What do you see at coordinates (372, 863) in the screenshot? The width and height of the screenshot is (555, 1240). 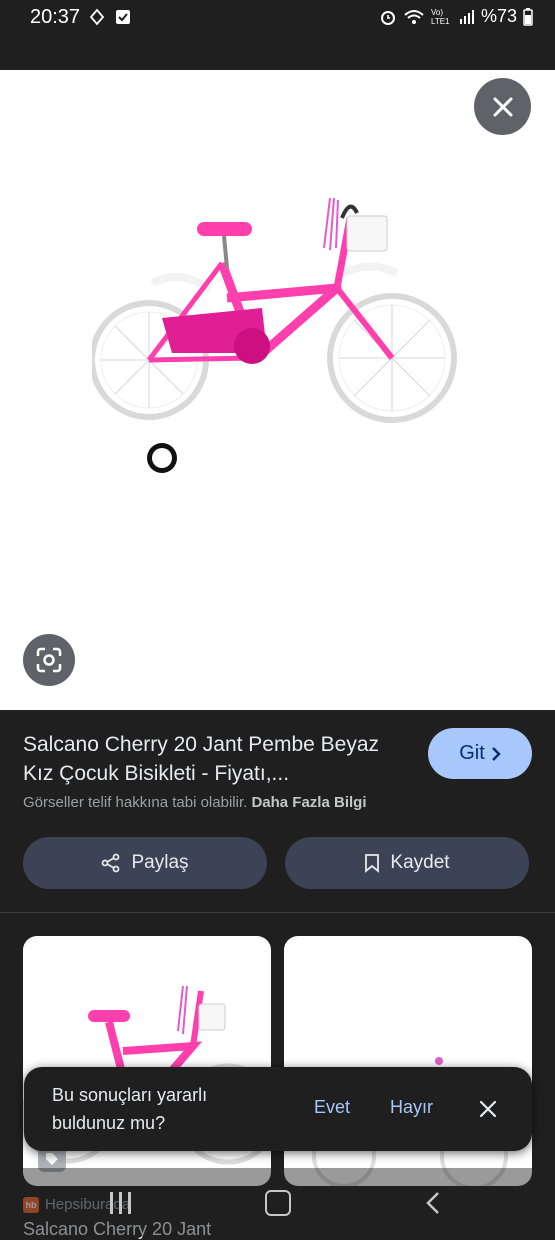 I see `bookmark-icon` at bounding box center [372, 863].